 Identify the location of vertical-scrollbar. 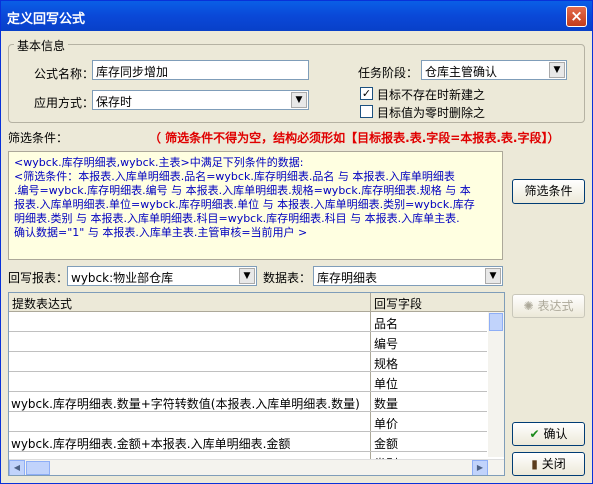
(496, 384).